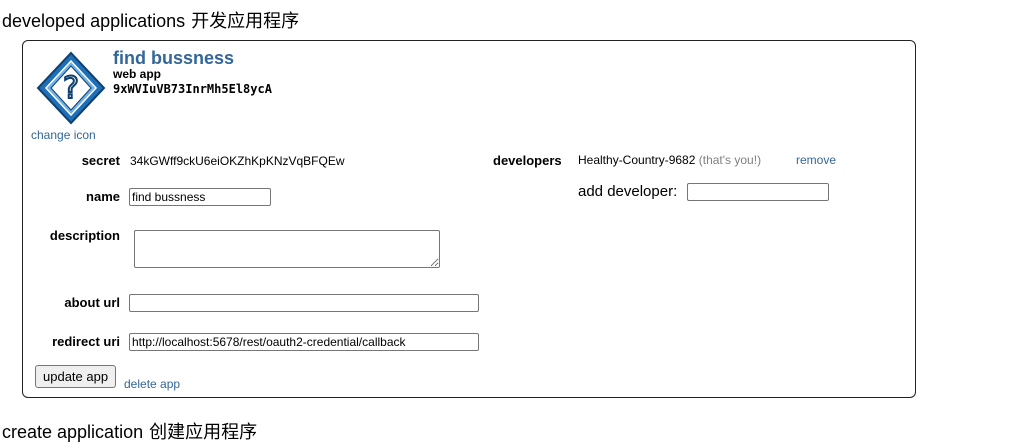 This screenshot has height=444, width=1017. What do you see at coordinates (73, 432) in the screenshot?
I see `heading-text-en: create application` at bounding box center [73, 432].